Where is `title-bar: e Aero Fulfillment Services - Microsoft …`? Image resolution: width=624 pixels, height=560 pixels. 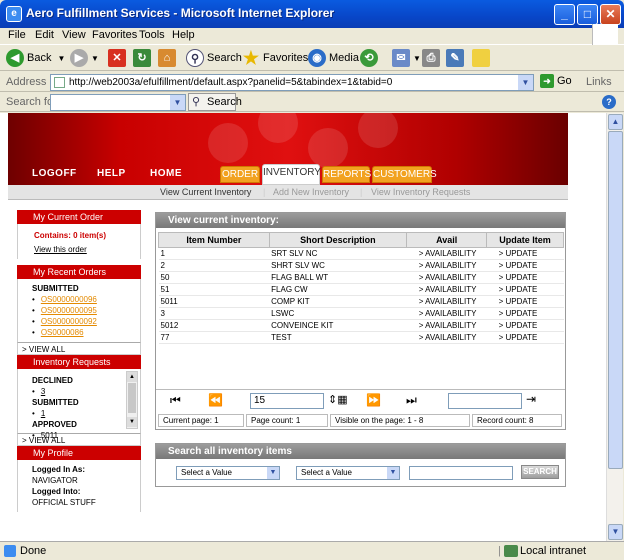
title-bar: e Aero Fulfillment Services - Microsoft … is located at coordinates (312, 14).